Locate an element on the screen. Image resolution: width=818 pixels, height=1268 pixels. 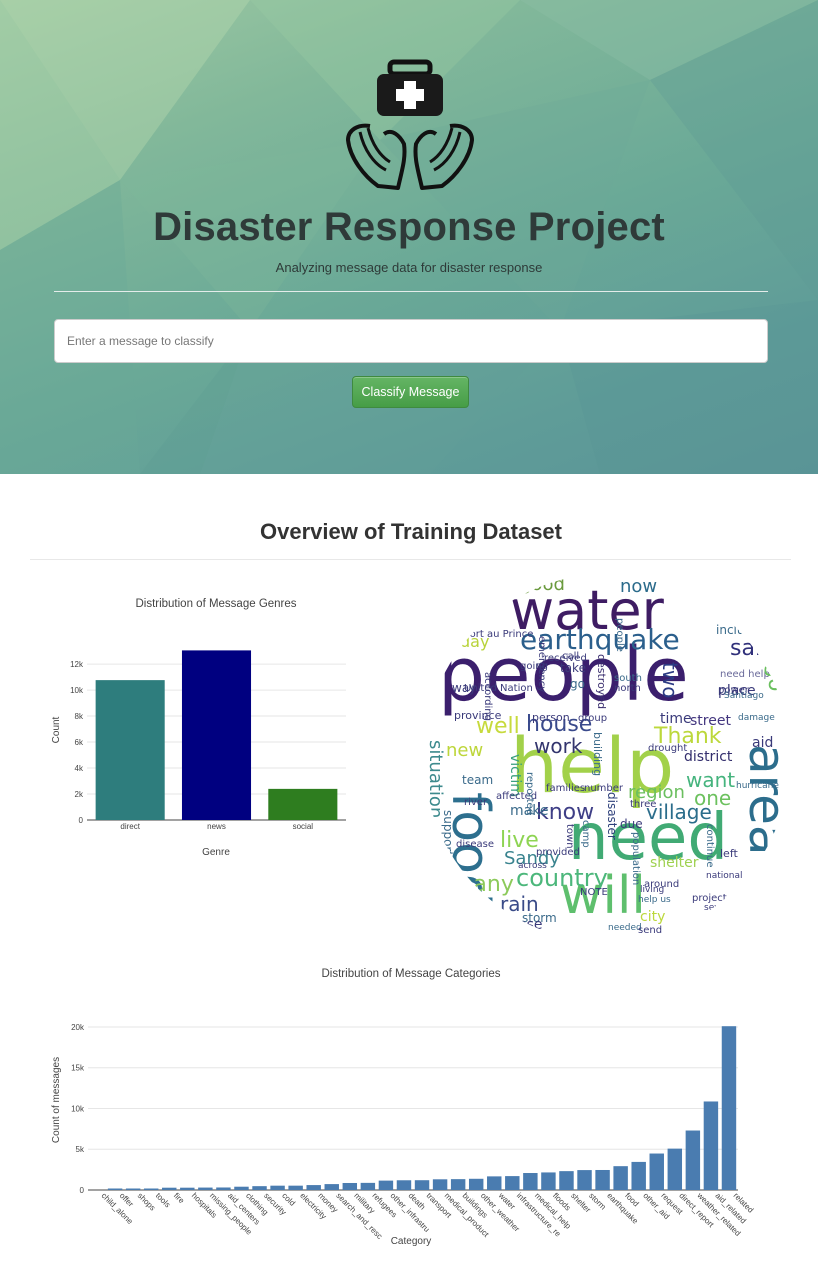
overview-divider is located at coordinates (410, 559).